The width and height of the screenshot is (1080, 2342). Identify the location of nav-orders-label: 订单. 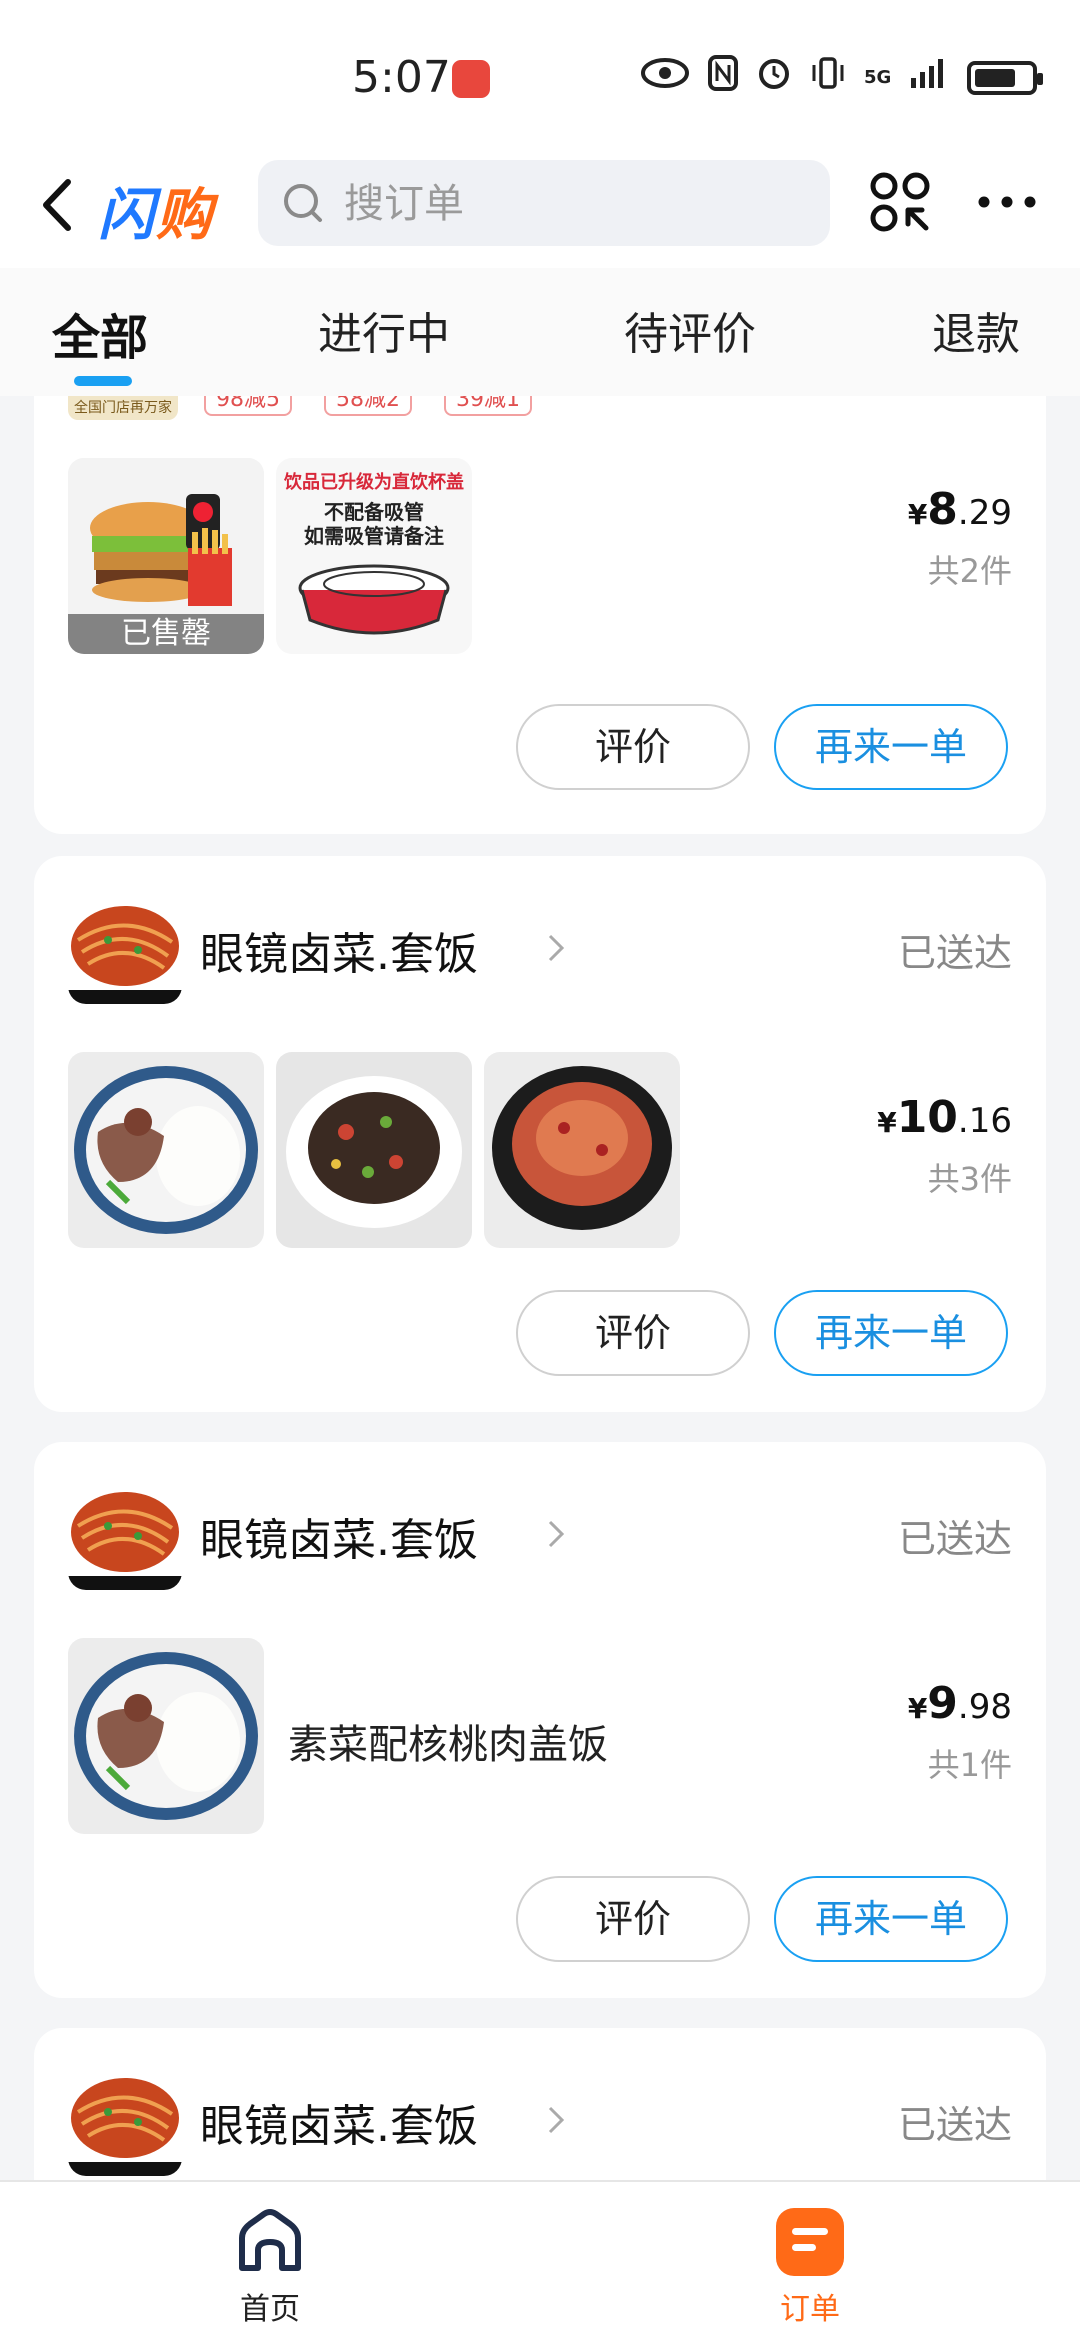
(810, 2309).